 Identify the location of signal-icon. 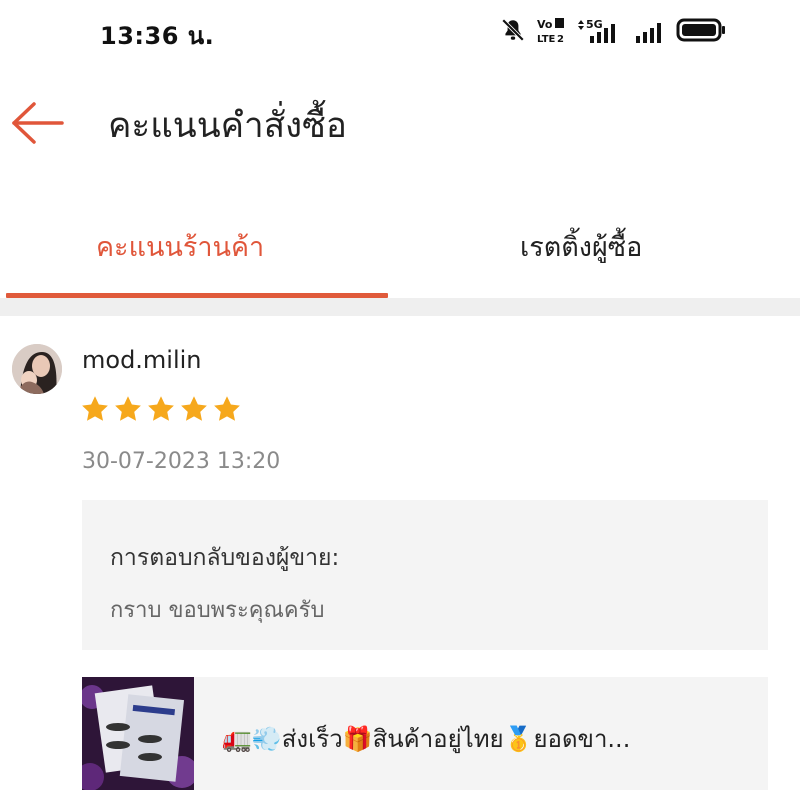
(648, 33).